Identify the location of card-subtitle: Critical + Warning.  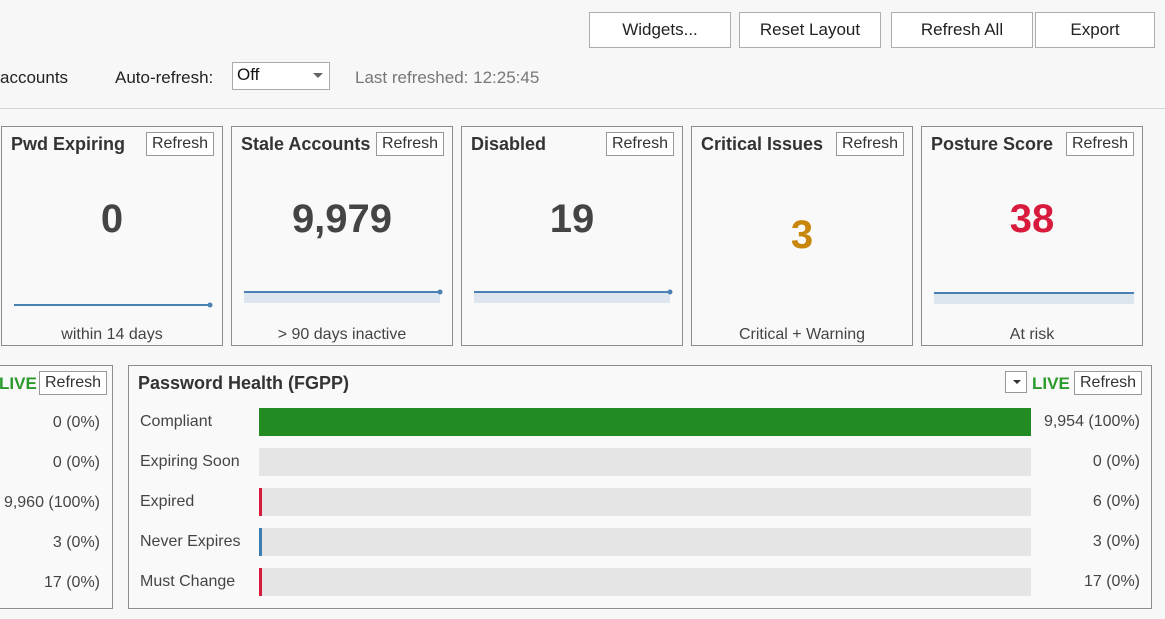
(802, 334).